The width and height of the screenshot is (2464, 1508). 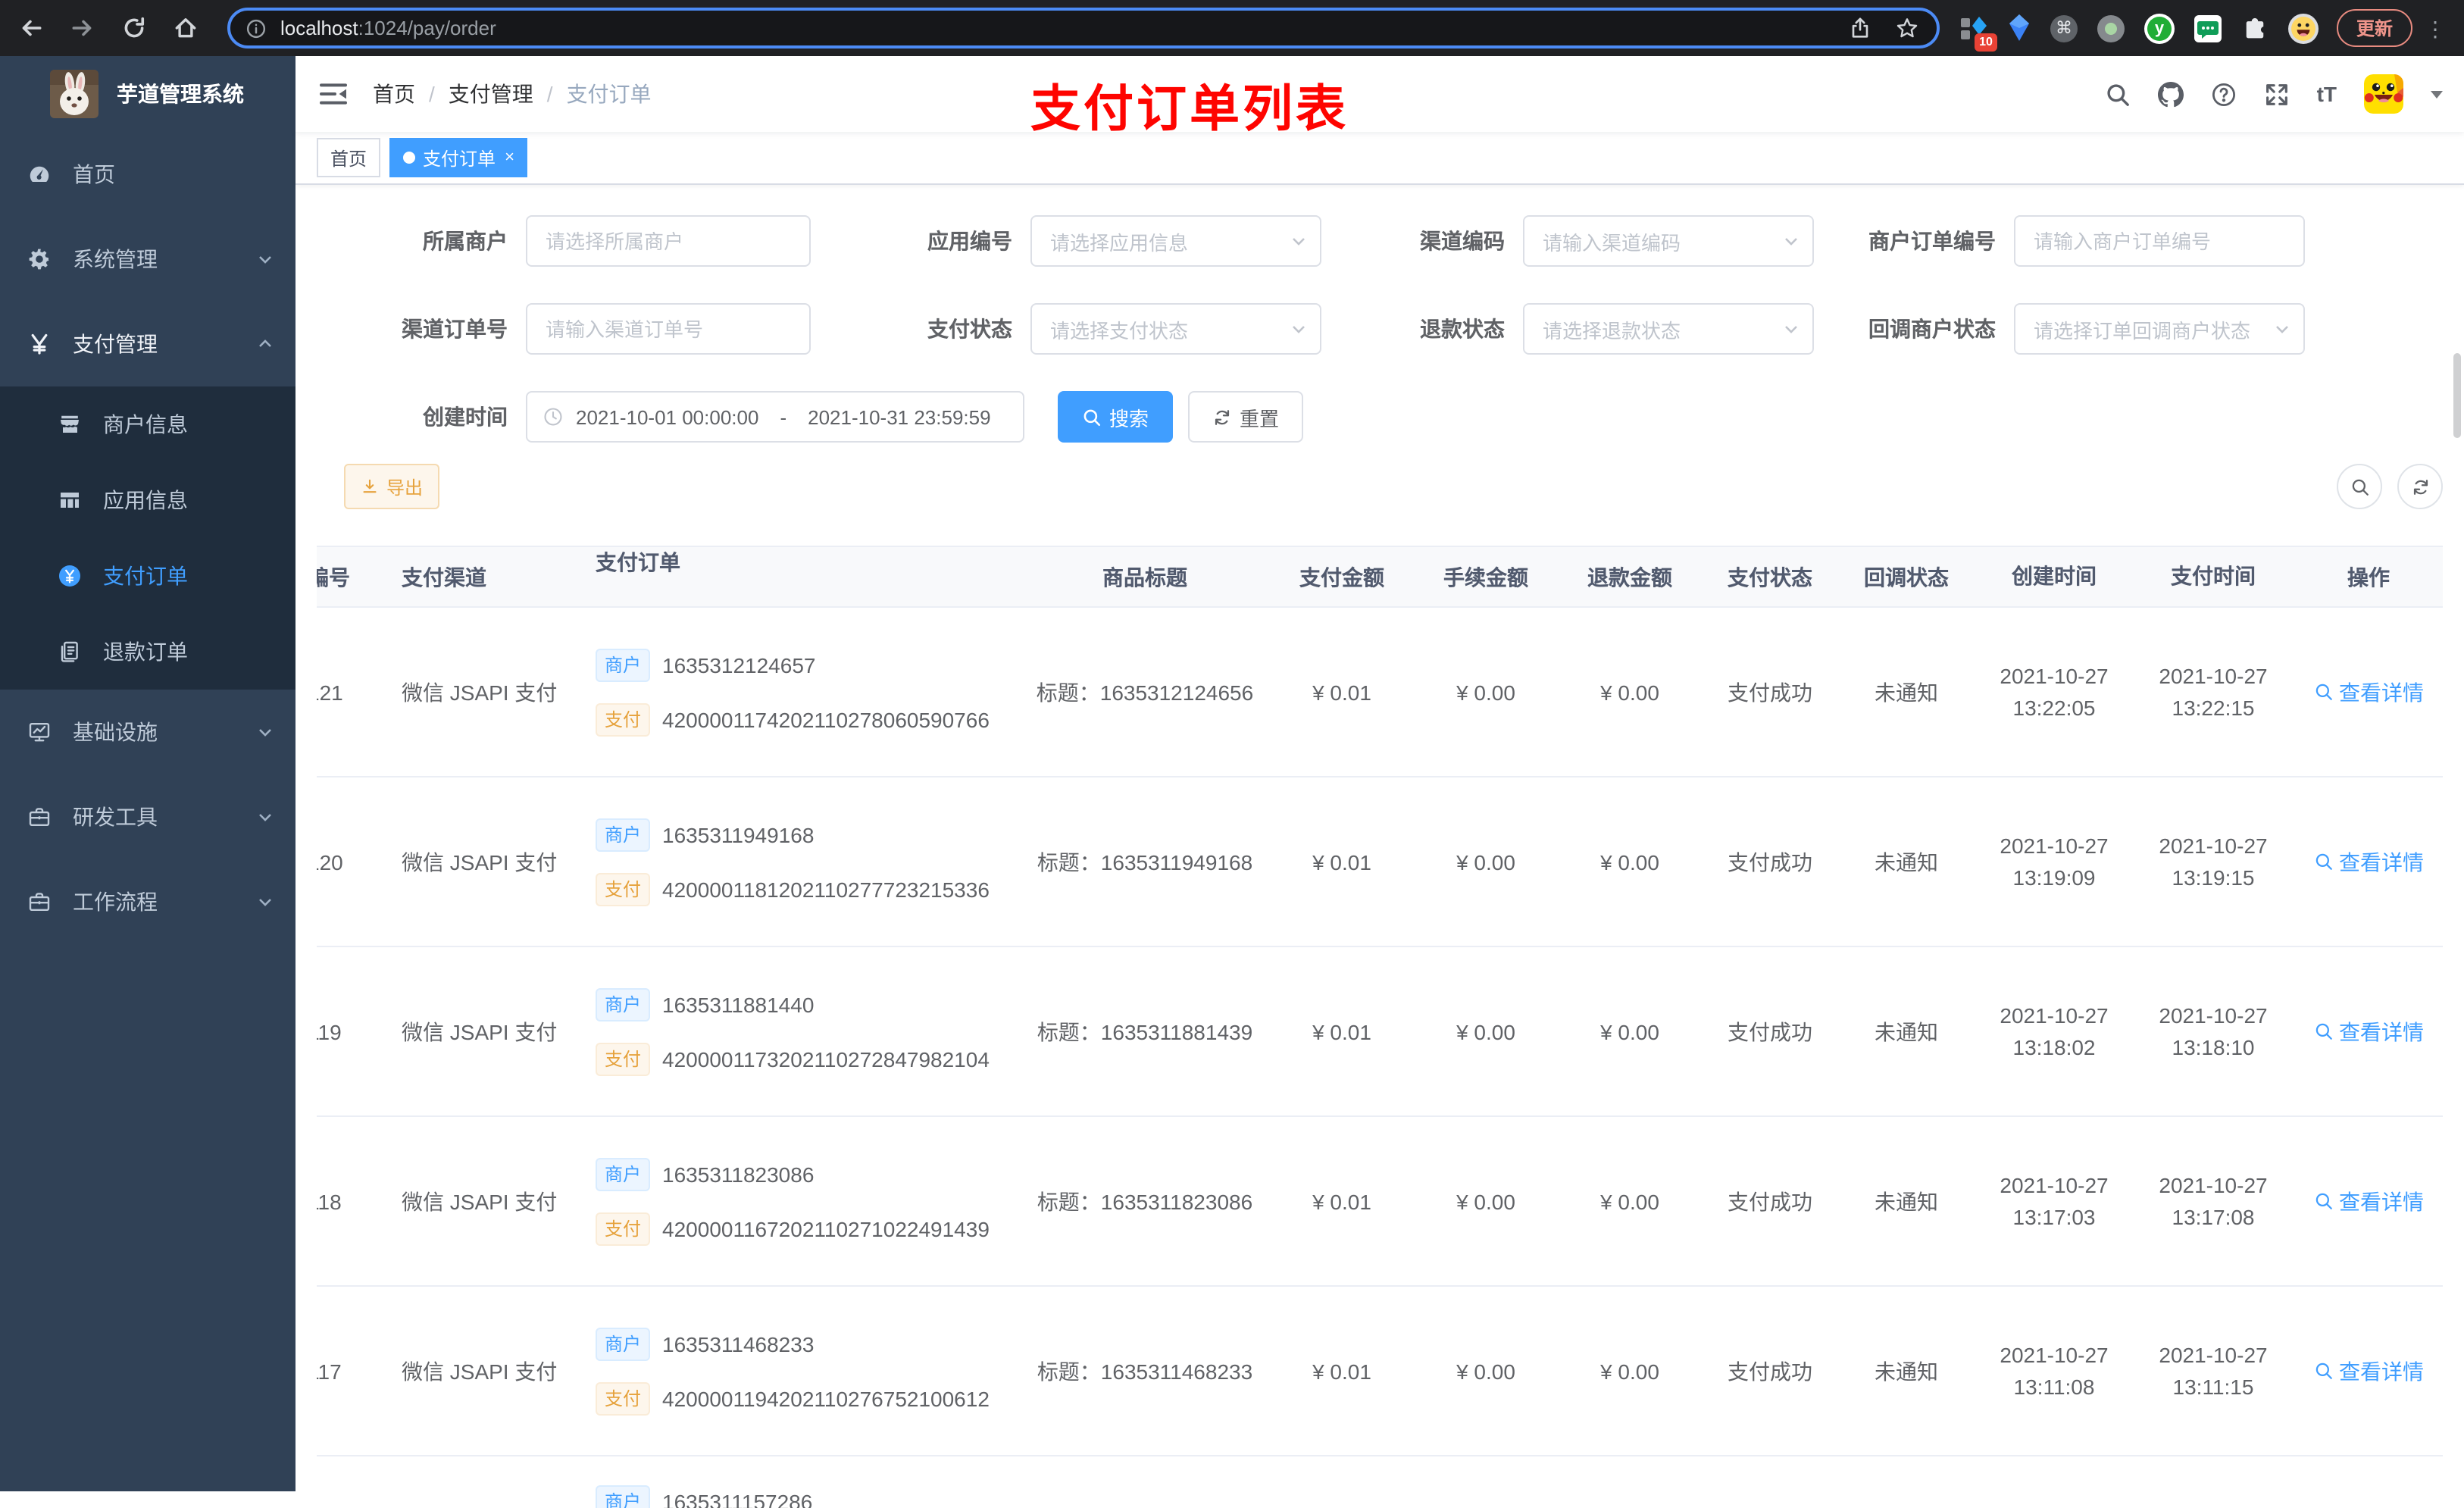 I want to click on site-info-icon, so click(x=256, y=28).